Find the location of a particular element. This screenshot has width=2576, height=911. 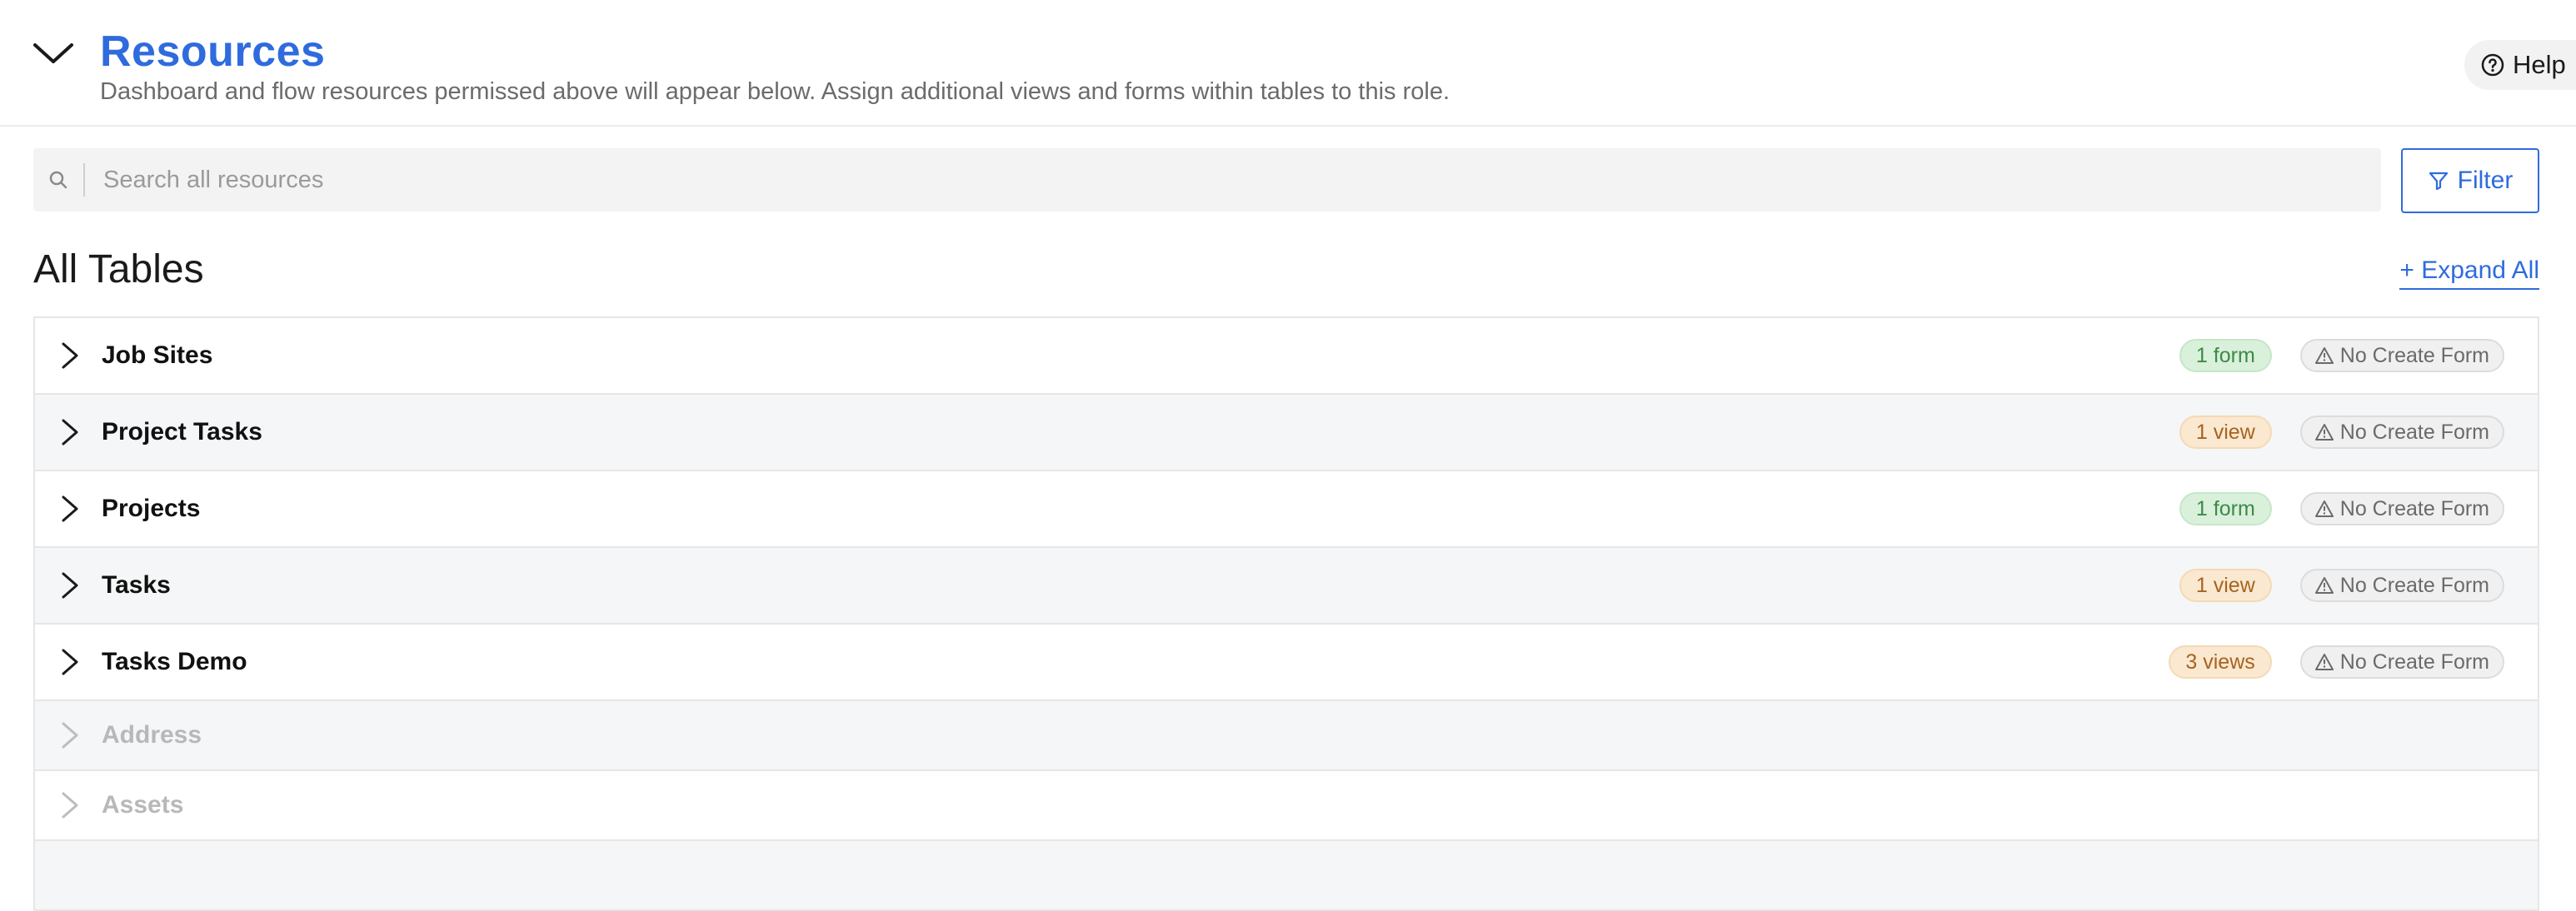

search-icon is located at coordinates (58, 180).